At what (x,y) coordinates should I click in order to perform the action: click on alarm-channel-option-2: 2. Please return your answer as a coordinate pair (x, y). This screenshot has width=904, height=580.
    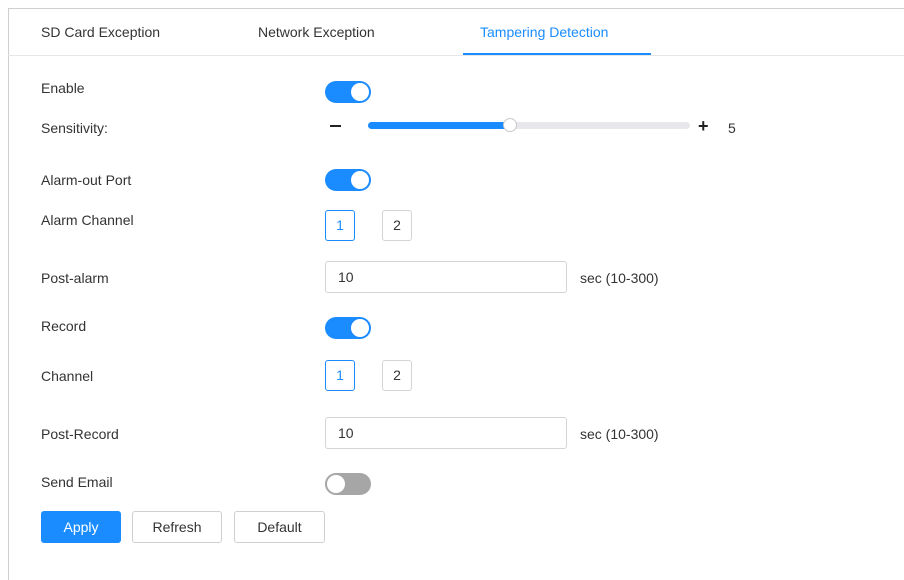
    Looking at the image, I should click on (397, 225).